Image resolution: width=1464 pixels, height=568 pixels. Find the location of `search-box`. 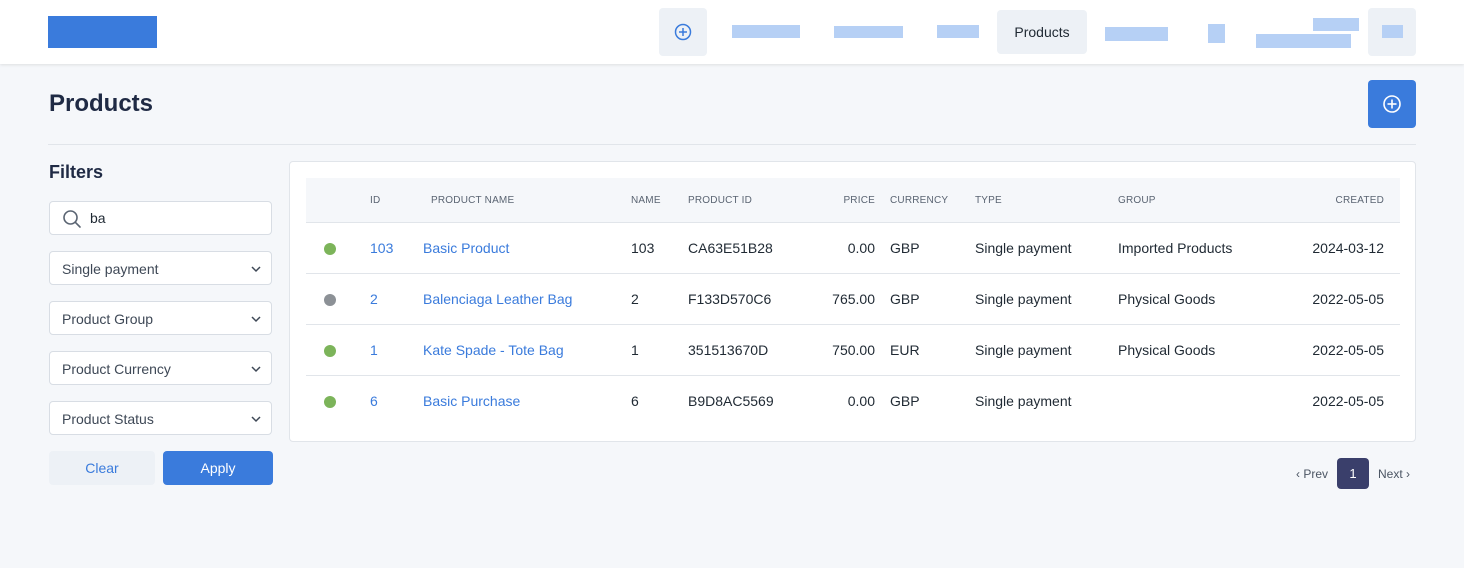

search-box is located at coordinates (160, 218).